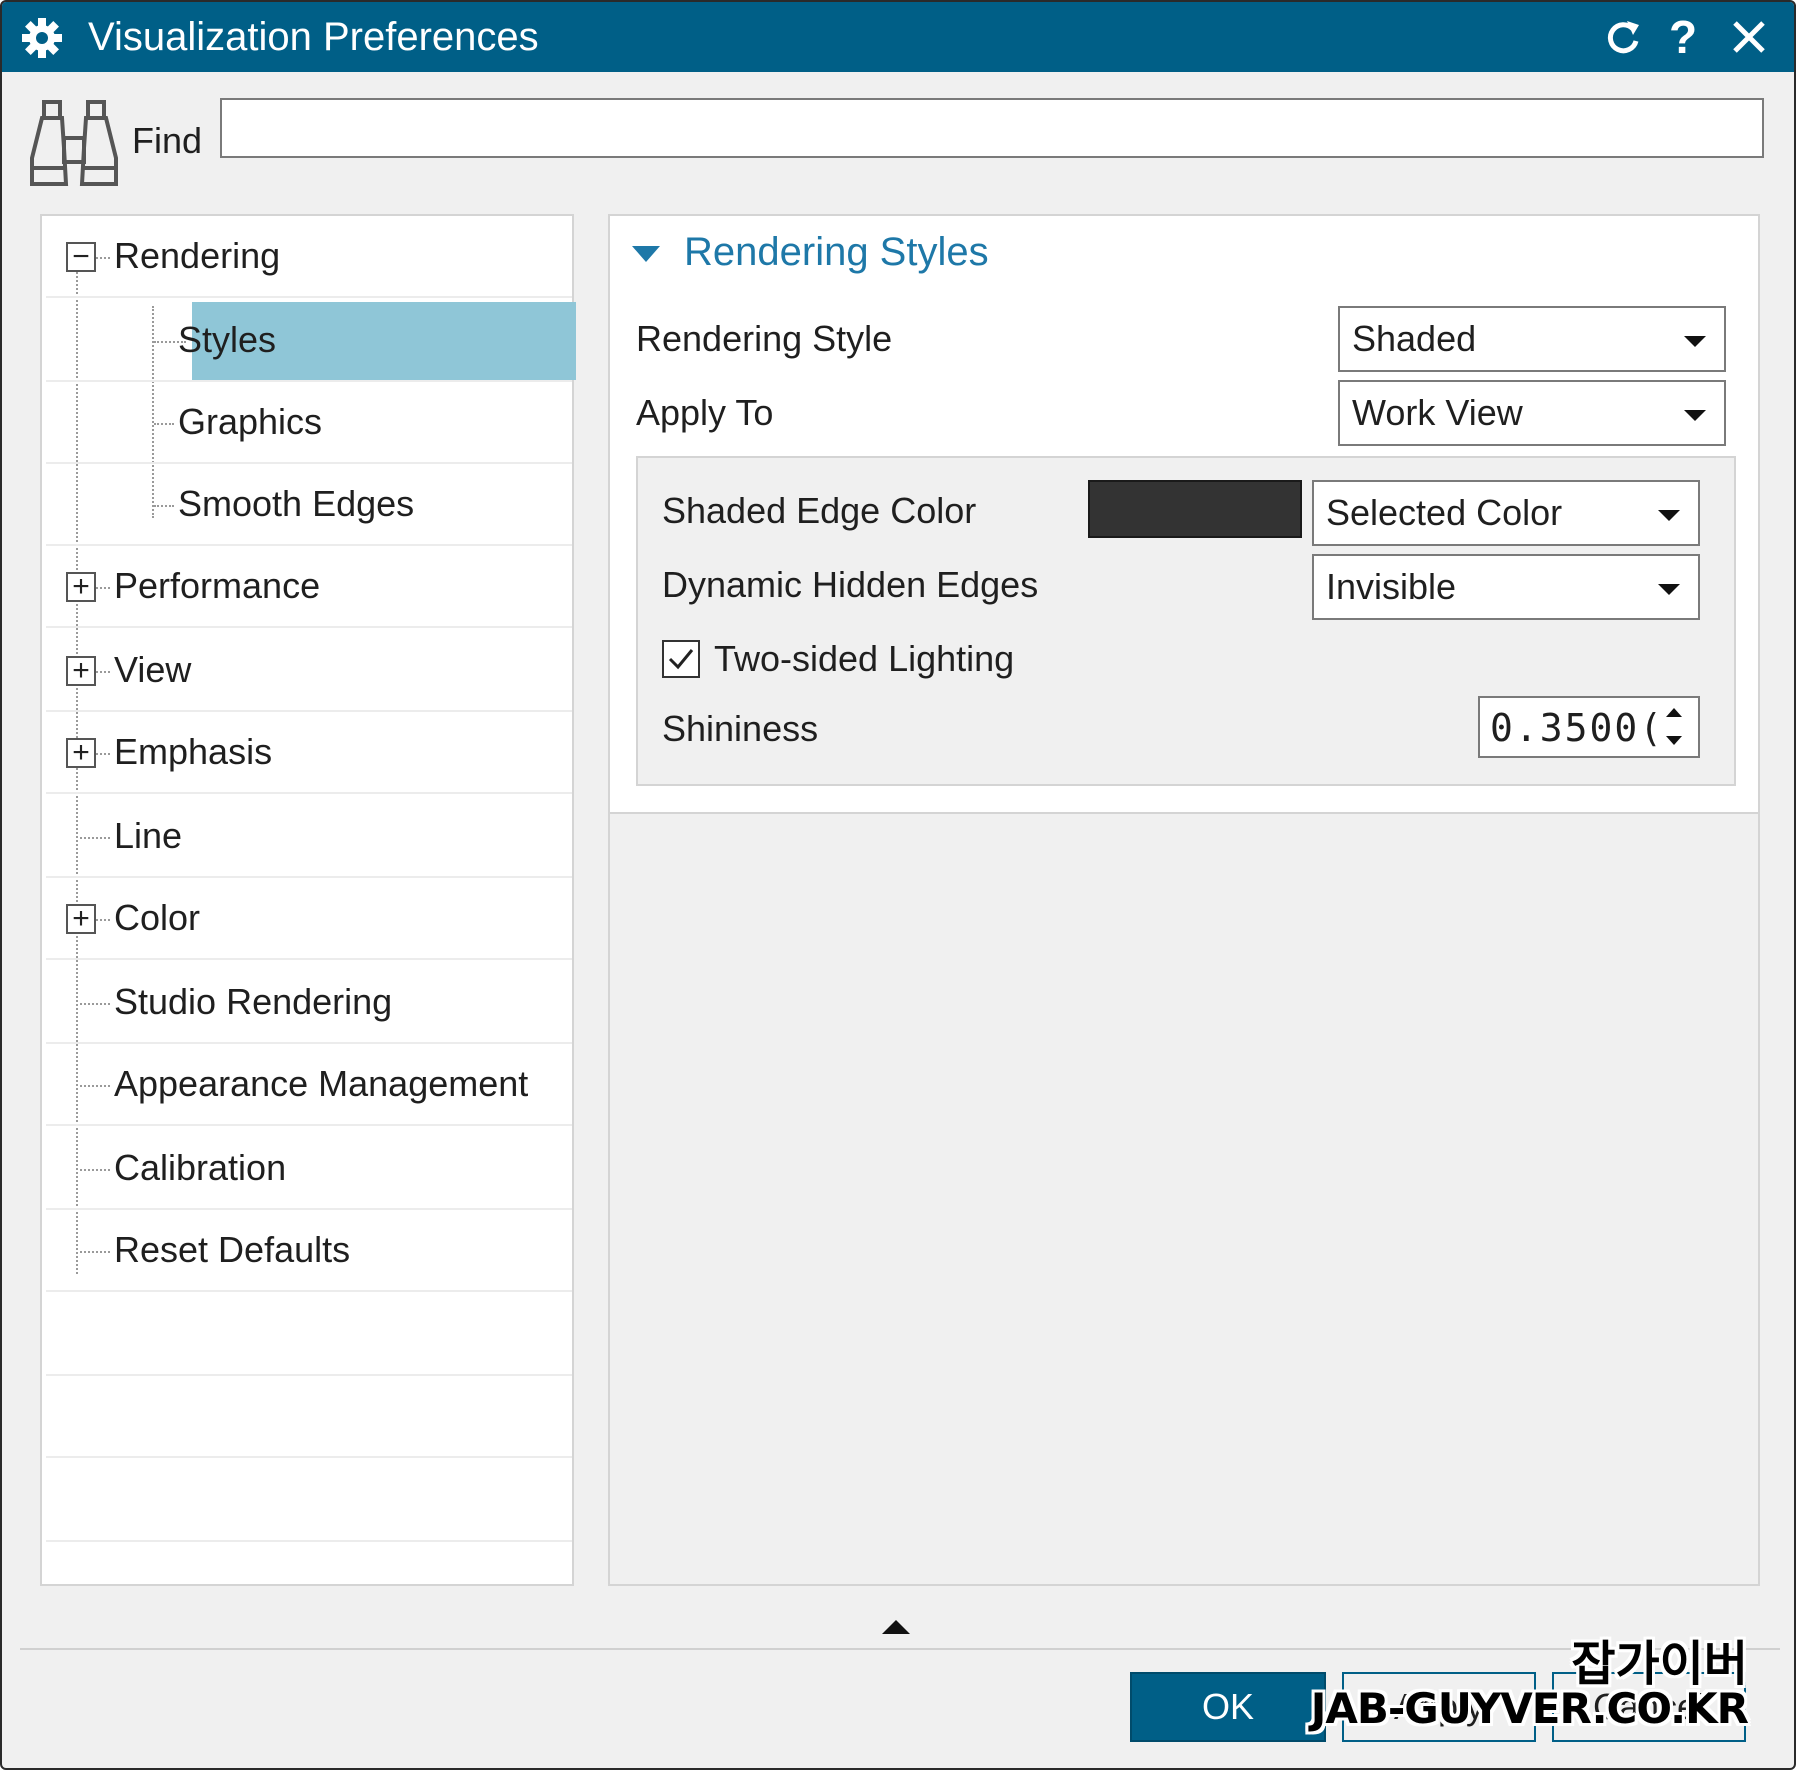 This screenshot has width=1800, height=1776. What do you see at coordinates (321, 1083) in the screenshot?
I see `tree-item-label: Appearance Management` at bounding box center [321, 1083].